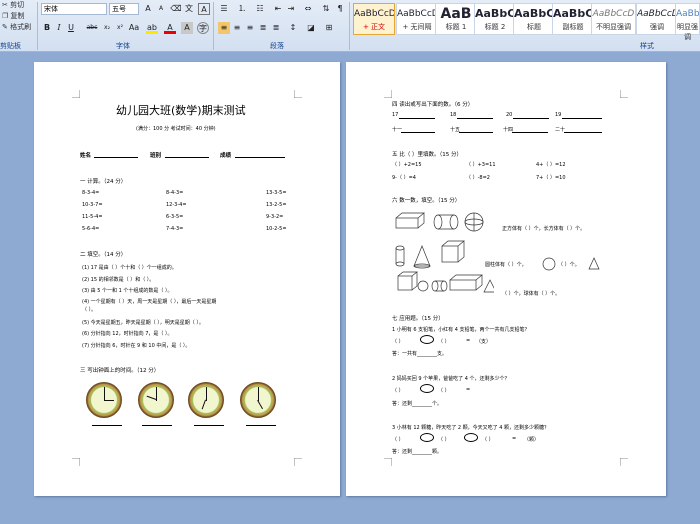  What do you see at coordinates (569, 265) in the screenshot?
I see `shapes-question: （ ）个。` at bounding box center [569, 265].